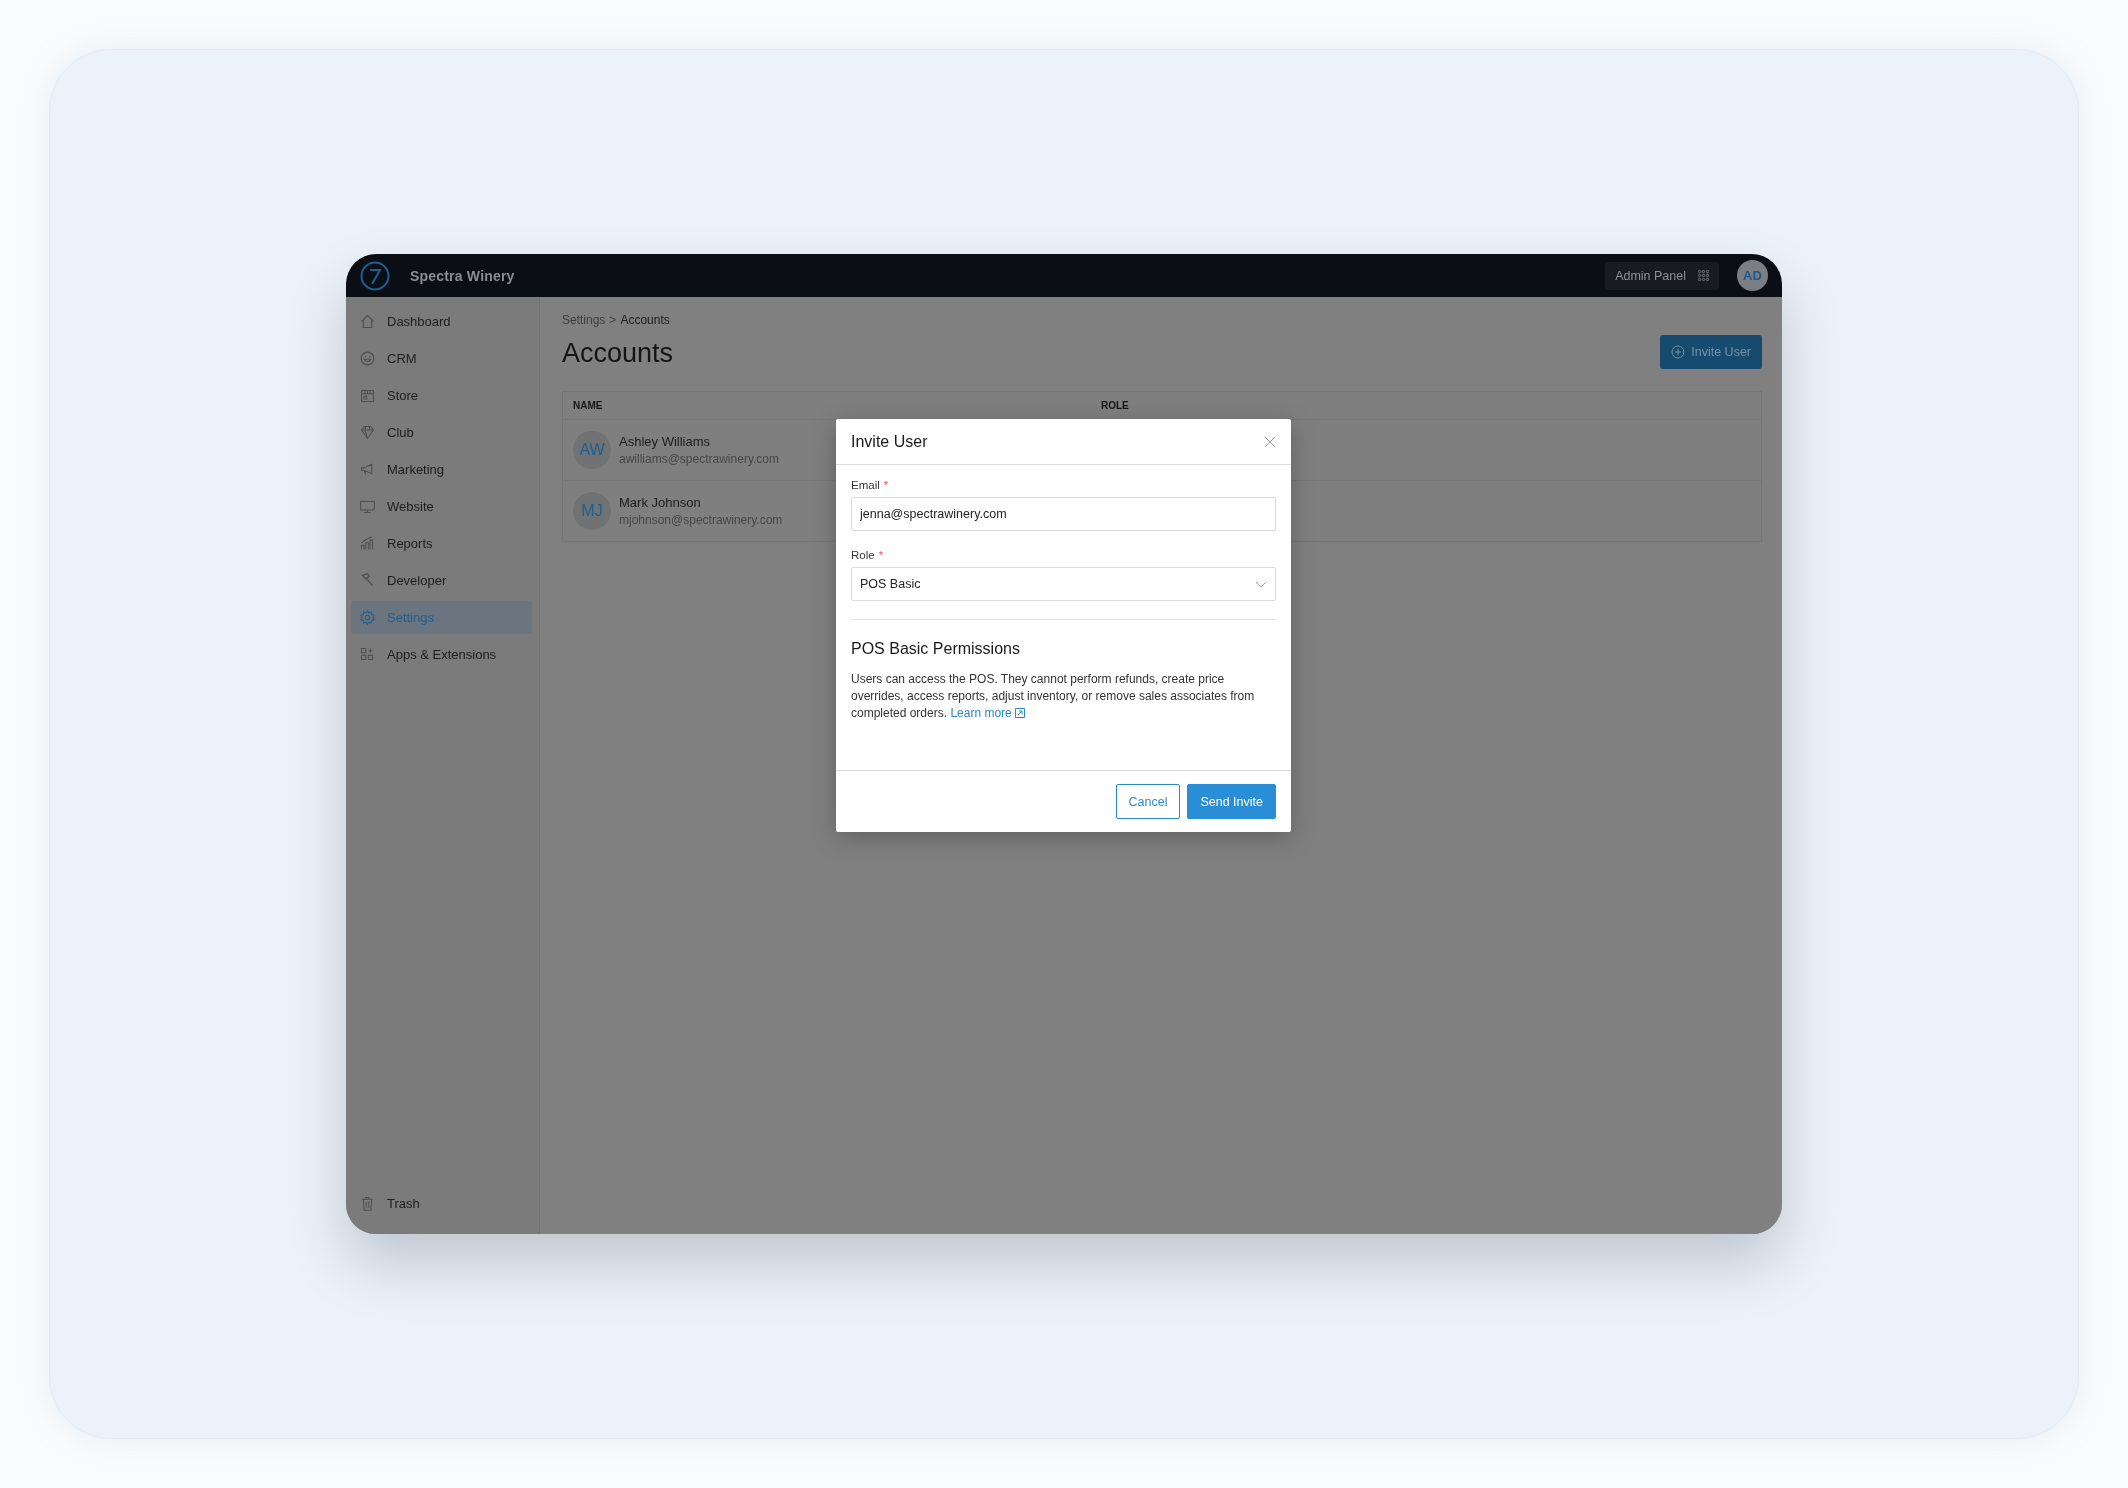 The image size is (2128, 1488). I want to click on role-select: POS Basic, so click(1063, 584).